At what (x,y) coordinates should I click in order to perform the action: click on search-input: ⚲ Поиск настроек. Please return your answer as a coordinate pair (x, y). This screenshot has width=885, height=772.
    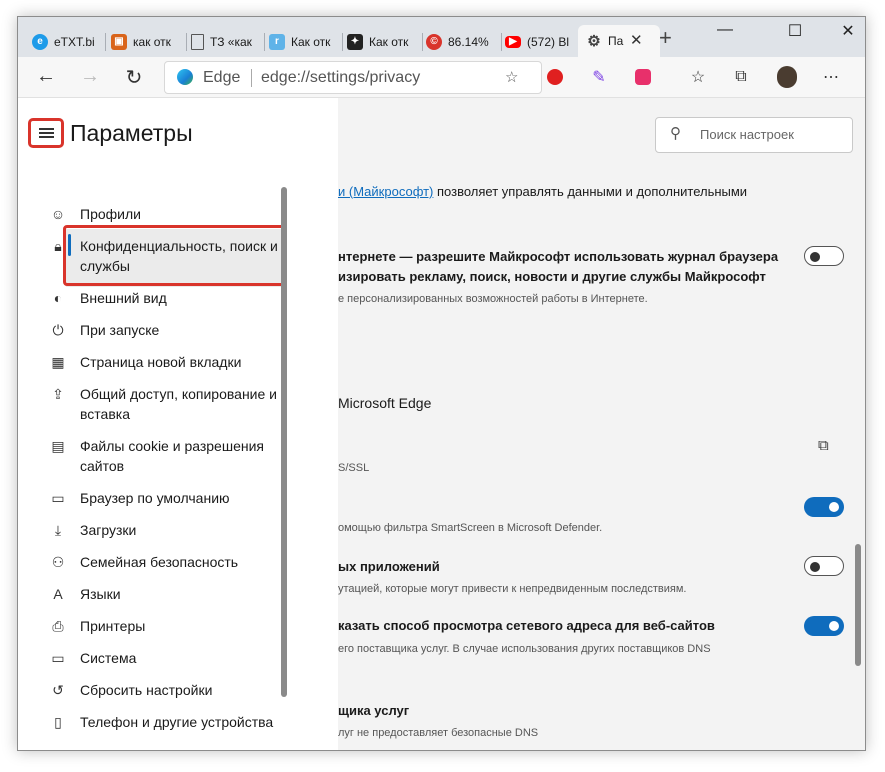
    Looking at the image, I should click on (754, 135).